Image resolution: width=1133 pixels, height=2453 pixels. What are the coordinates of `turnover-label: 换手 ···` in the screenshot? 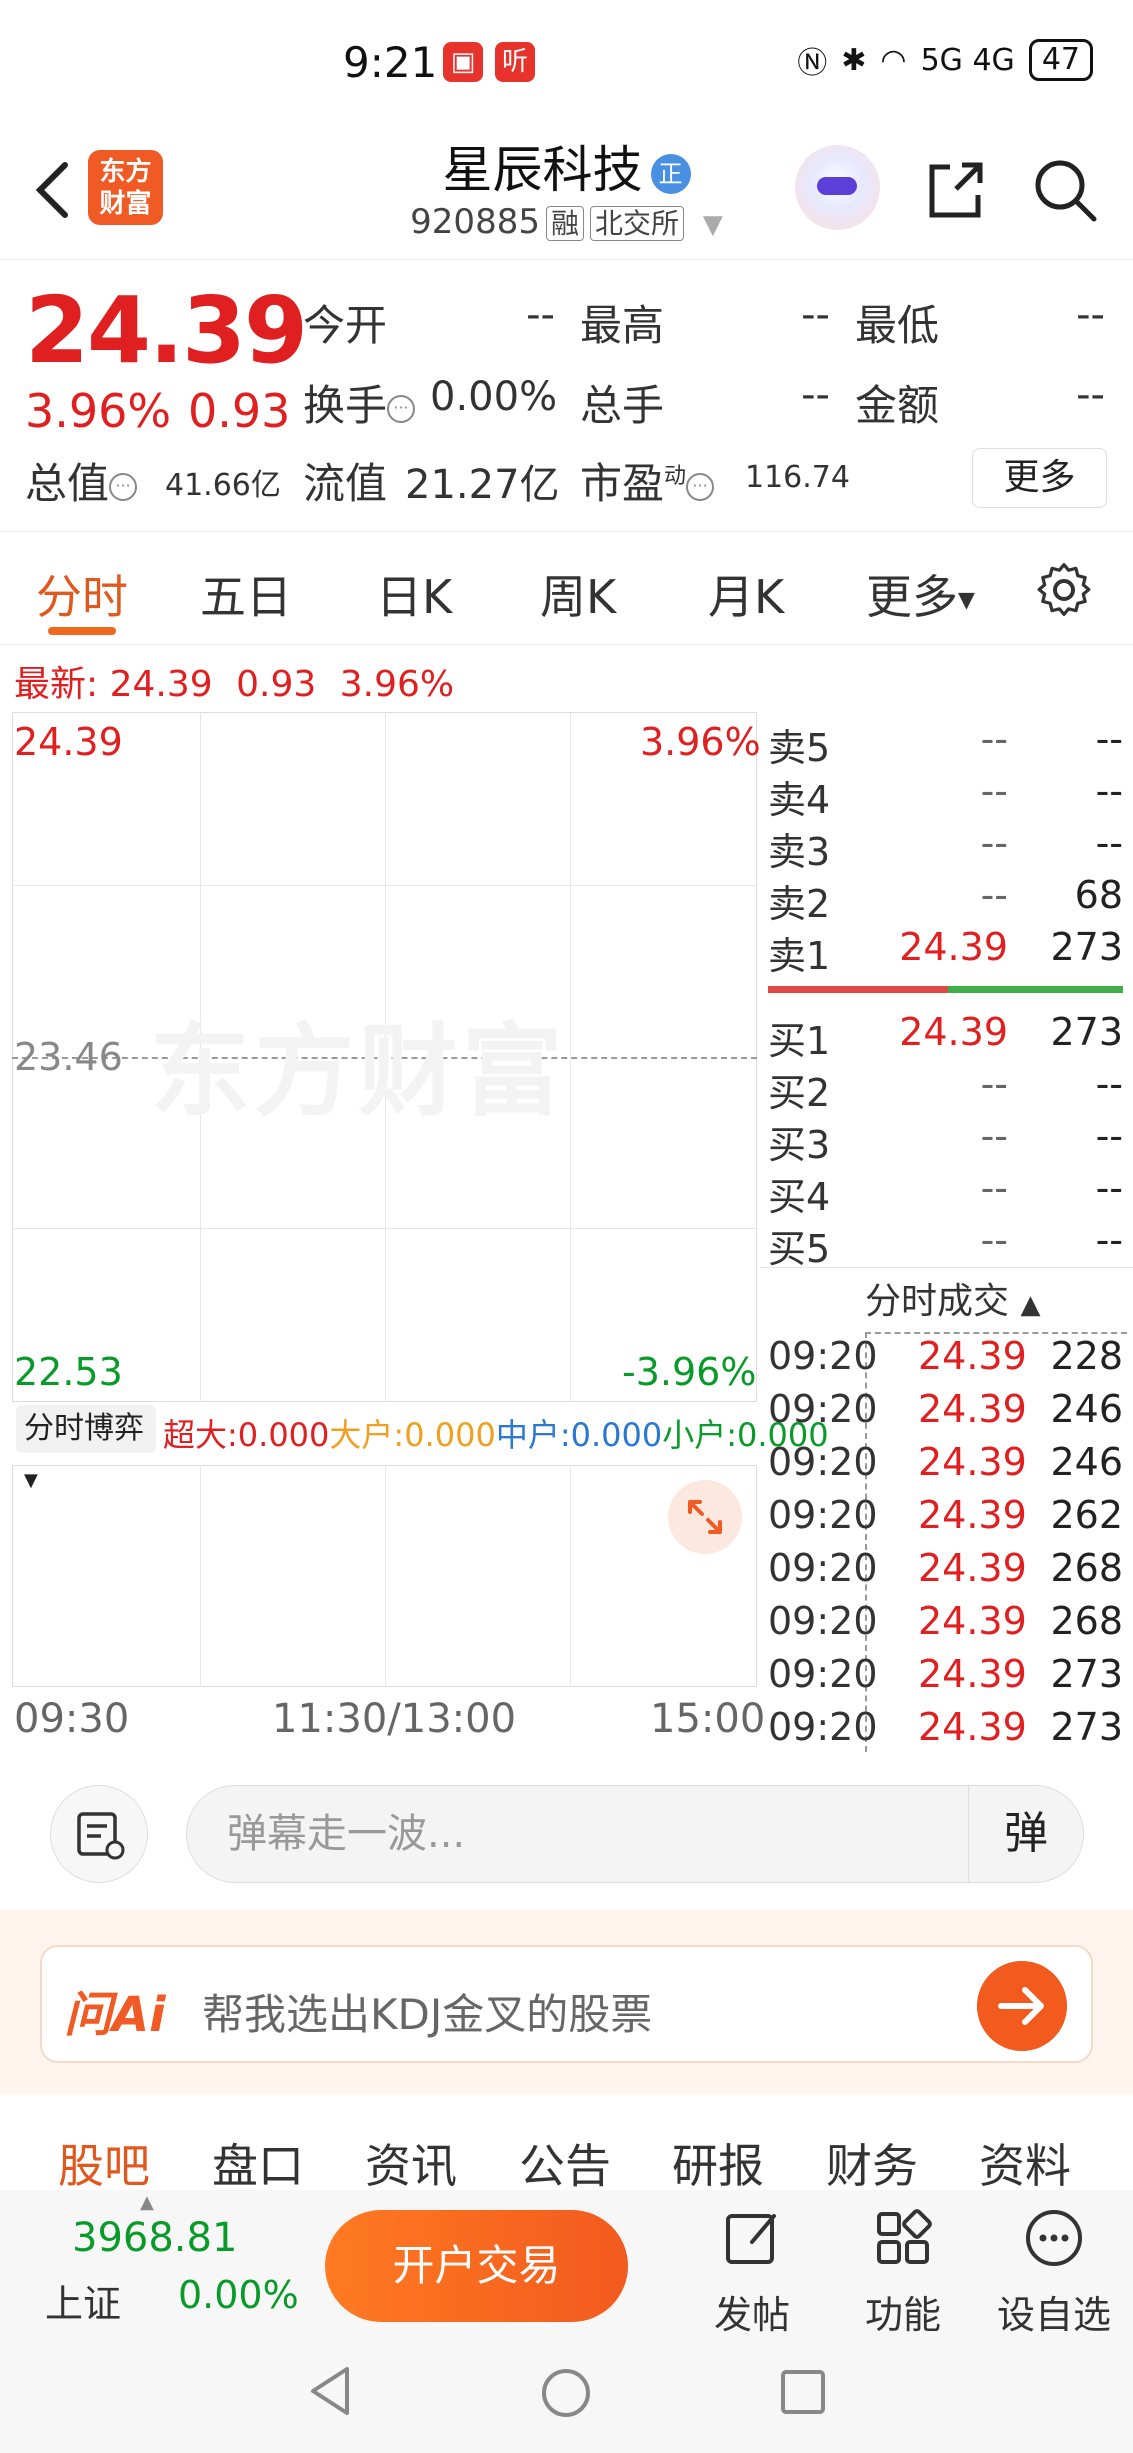 It's located at (359, 402).